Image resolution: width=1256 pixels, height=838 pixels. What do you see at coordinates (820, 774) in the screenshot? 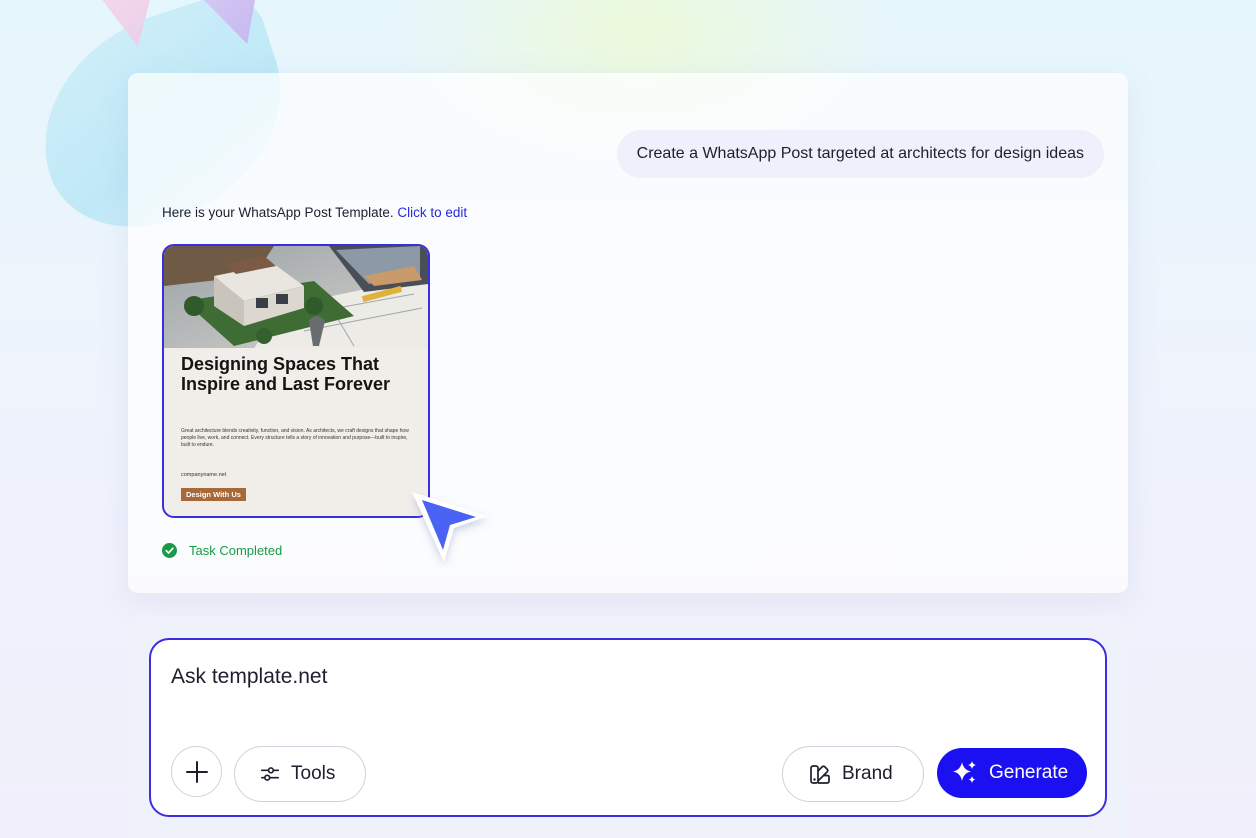
I see `palette-icon` at bounding box center [820, 774].